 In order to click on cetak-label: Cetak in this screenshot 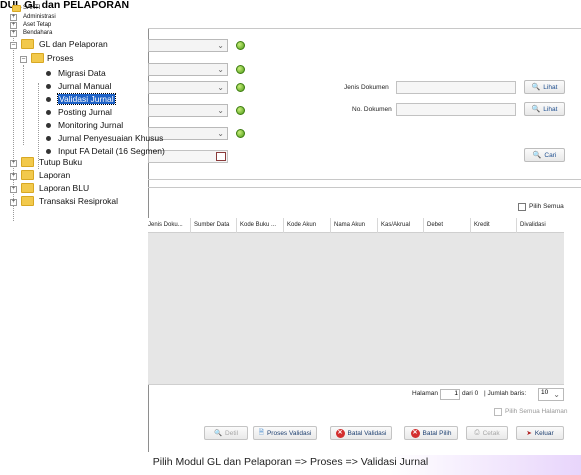, I will do `click(491, 433)`.